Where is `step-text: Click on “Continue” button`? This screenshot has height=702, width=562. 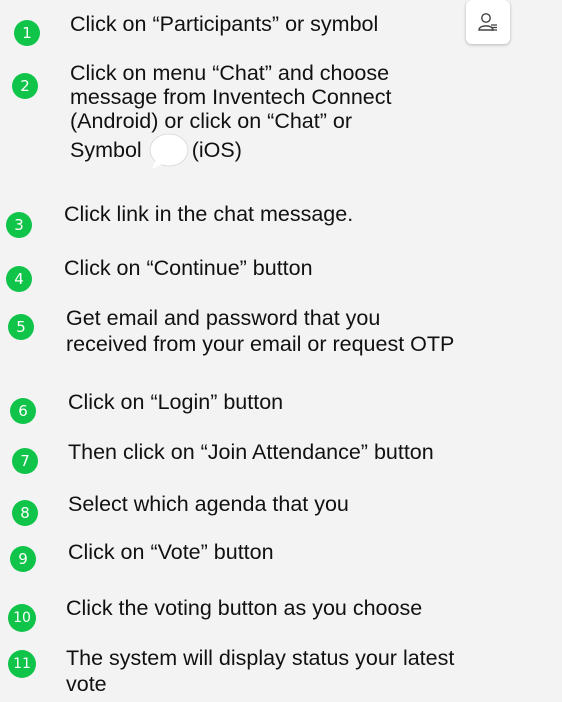
step-text: Click on “Continue” button is located at coordinates (188, 268).